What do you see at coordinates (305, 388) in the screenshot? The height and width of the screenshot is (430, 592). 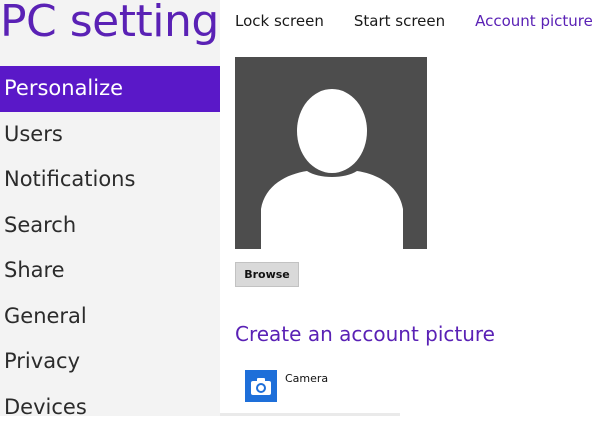 I see `camera-app-item: Camera` at bounding box center [305, 388].